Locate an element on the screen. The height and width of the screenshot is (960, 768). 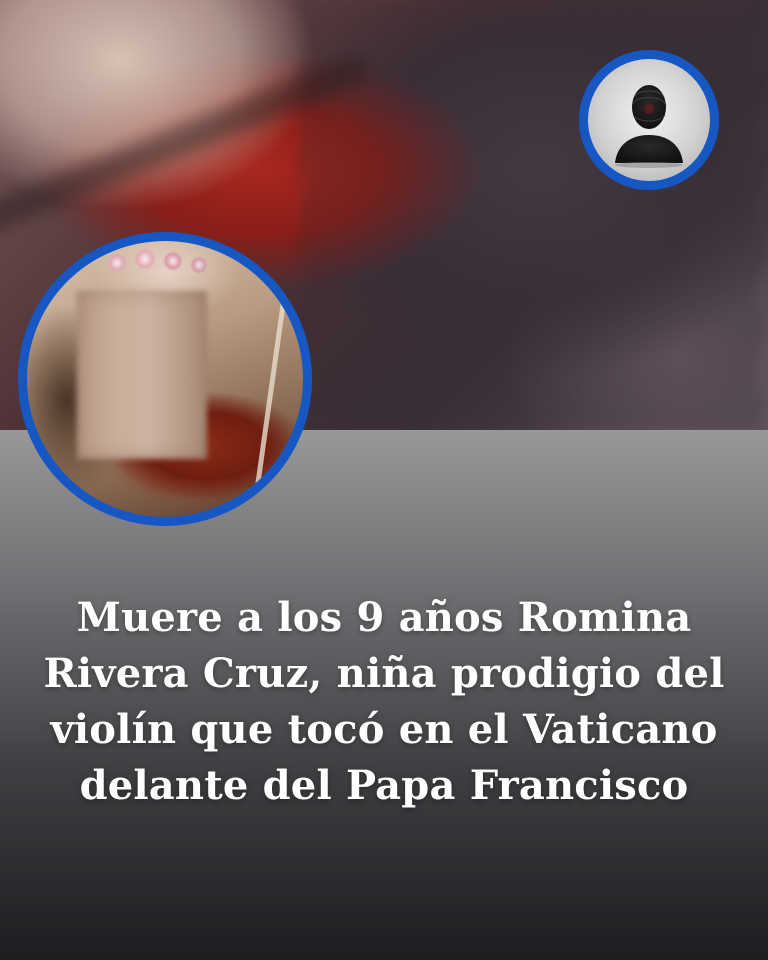
headline-line-4: delante del Papa Francisco is located at coordinates (384, 785).